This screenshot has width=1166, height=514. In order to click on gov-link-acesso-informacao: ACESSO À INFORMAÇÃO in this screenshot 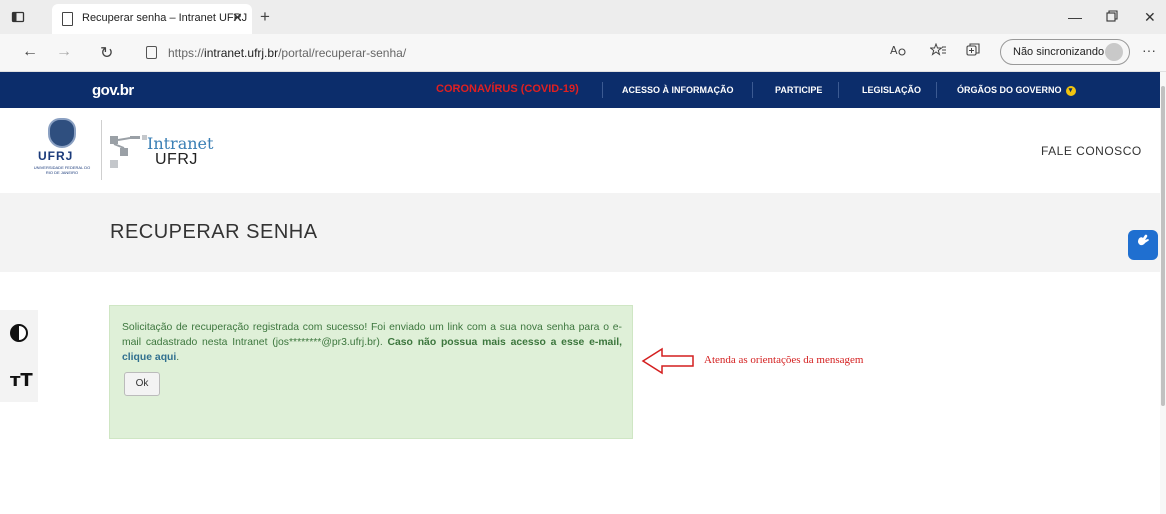, I will do `click(678, 90)`.